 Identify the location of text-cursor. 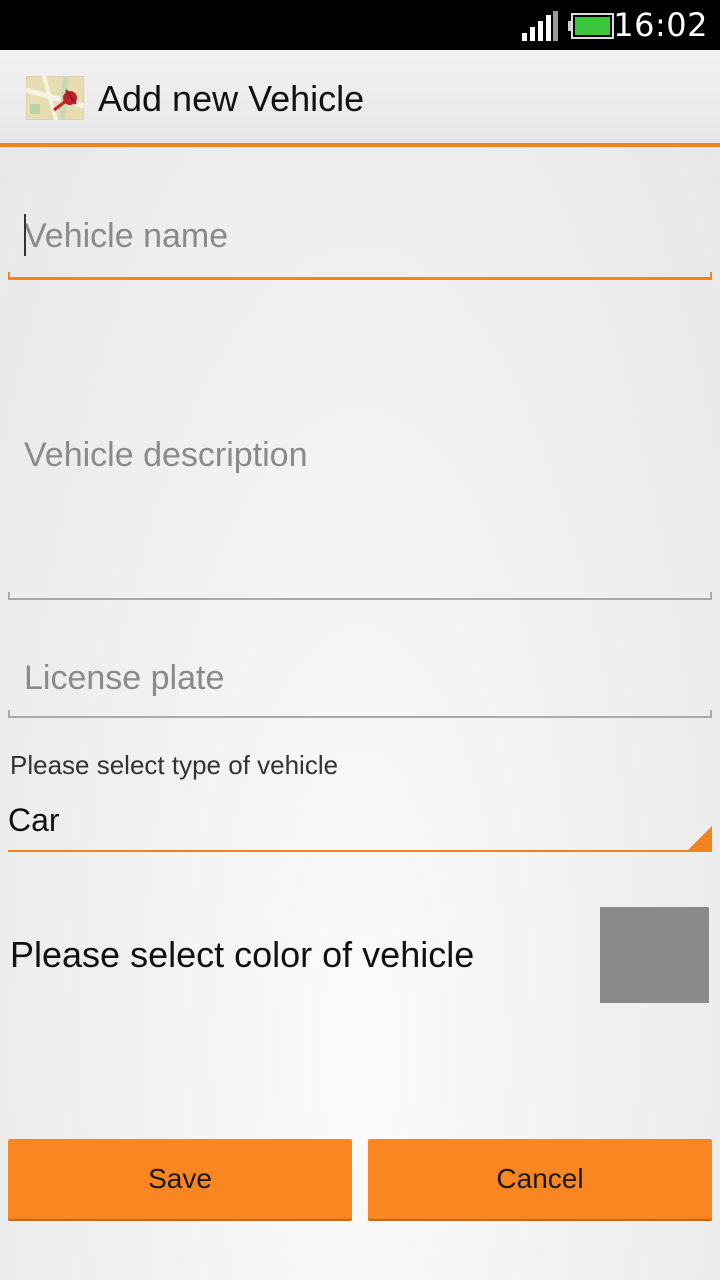
(25, 235).